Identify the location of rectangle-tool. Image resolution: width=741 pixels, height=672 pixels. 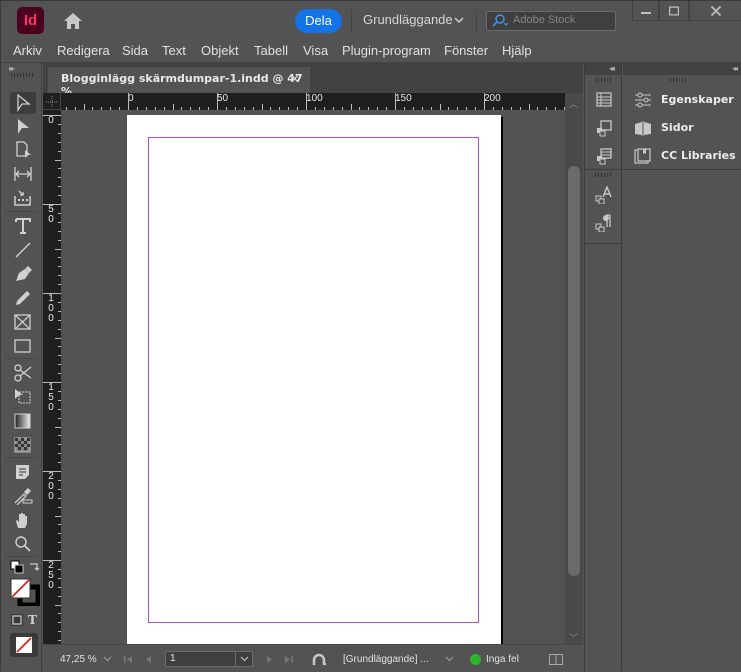
(23, 346).